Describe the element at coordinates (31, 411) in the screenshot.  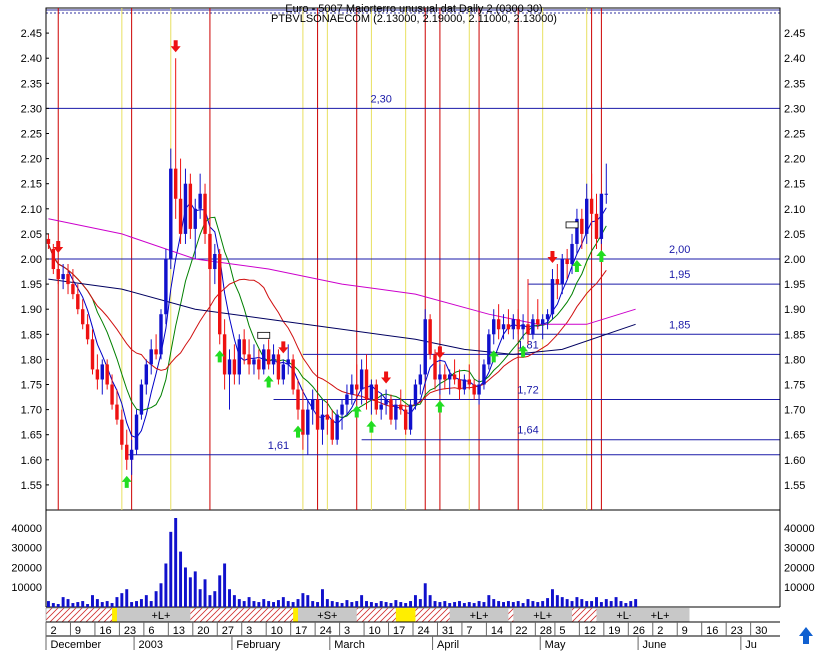
I see `price-tick-left: 1.70` at that location.